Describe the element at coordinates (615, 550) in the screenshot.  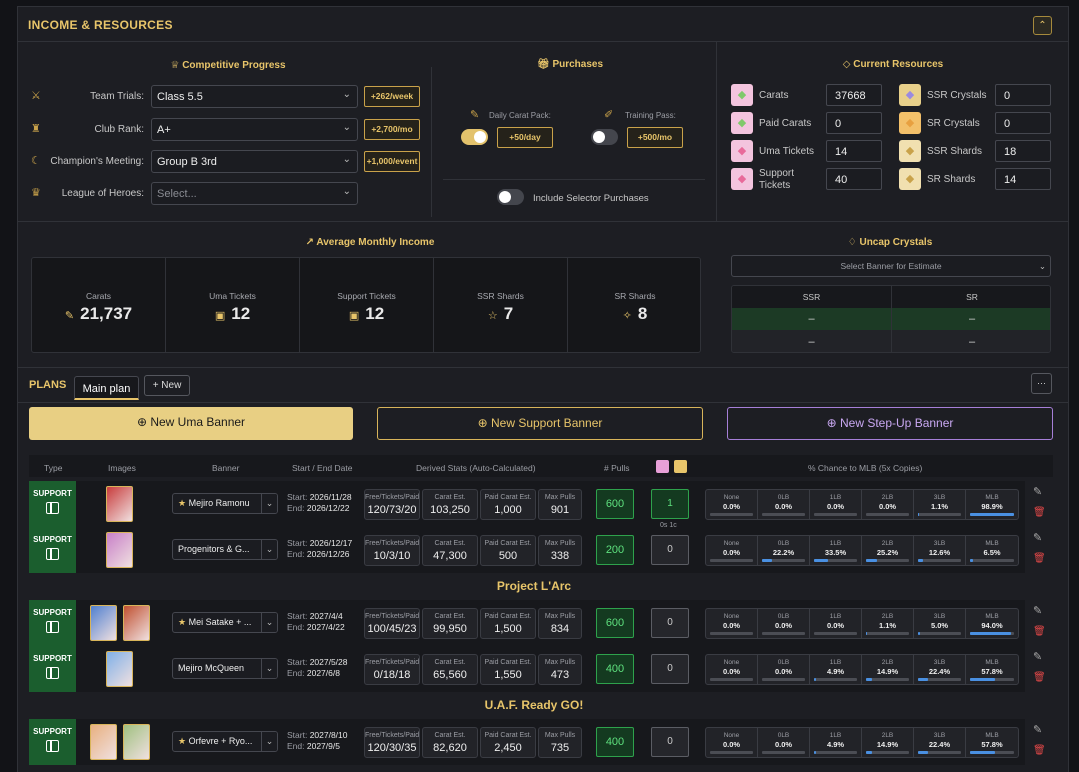
I see `pulls-input: 200` at that location.